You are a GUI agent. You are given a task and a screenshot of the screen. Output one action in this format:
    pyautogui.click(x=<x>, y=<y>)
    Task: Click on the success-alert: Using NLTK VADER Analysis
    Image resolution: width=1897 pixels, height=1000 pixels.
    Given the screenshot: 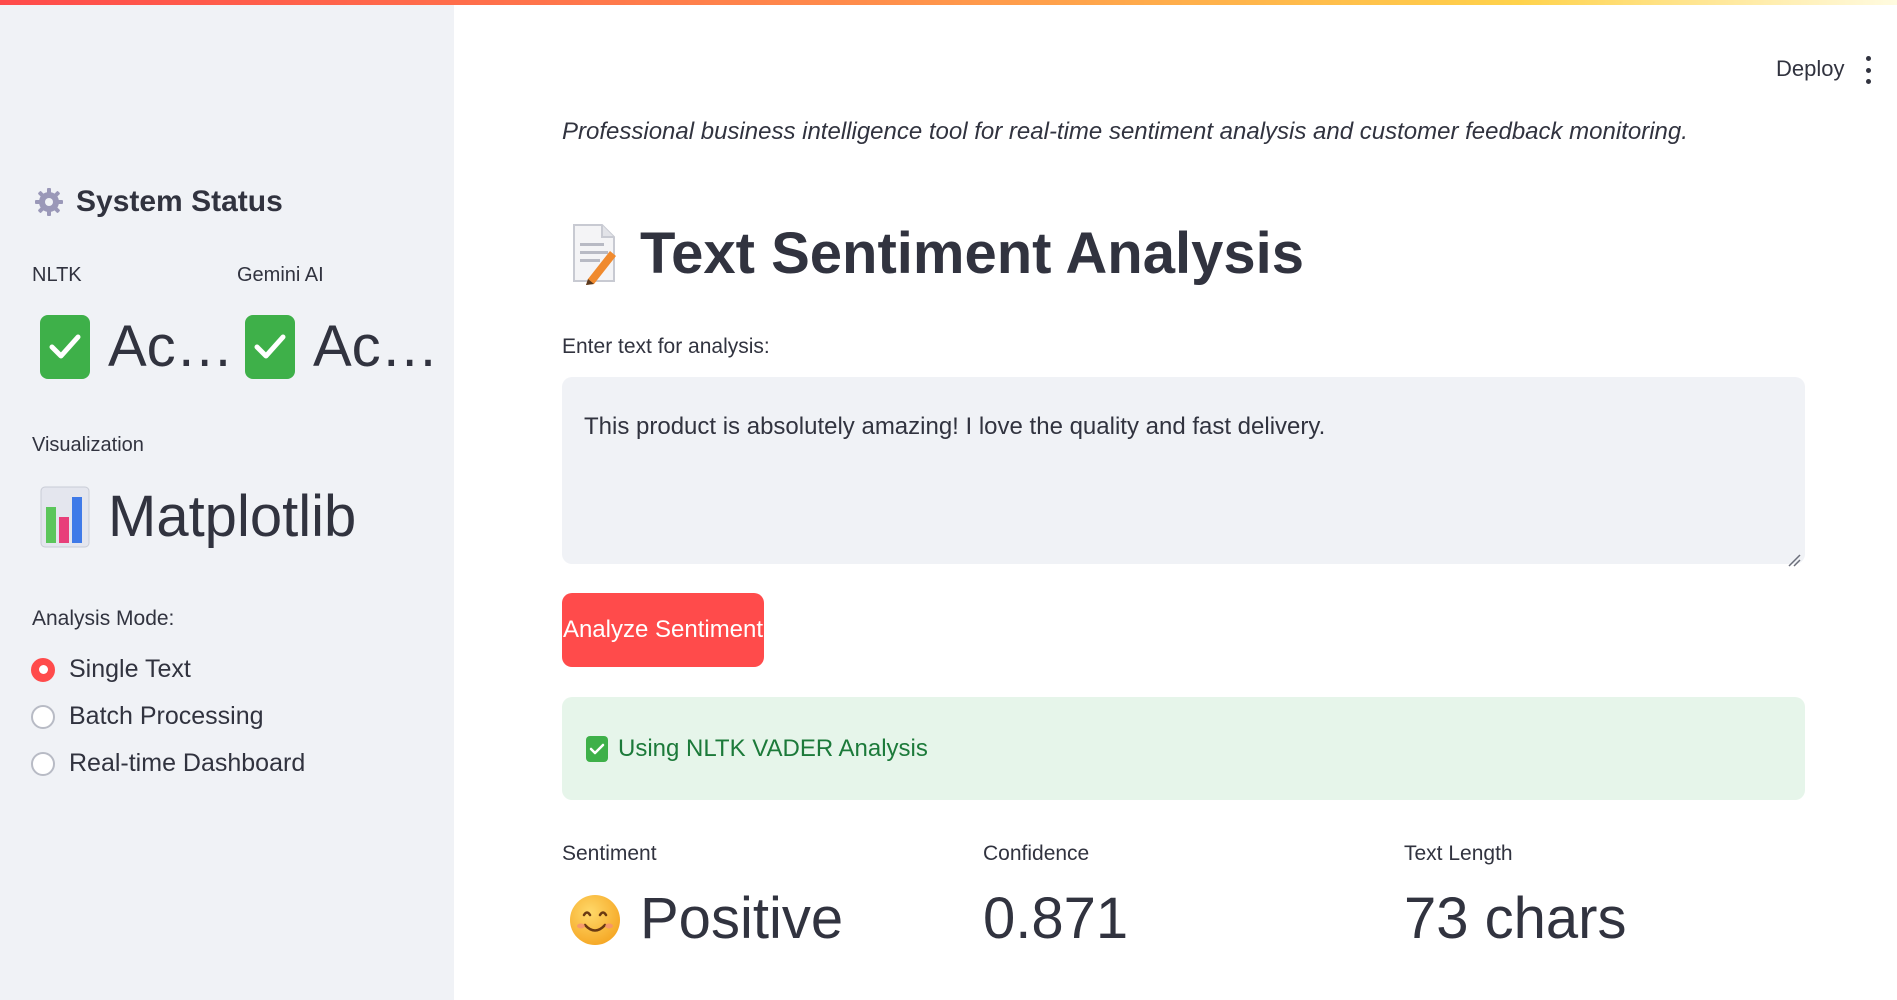 What is the action you would take?
    pyautogui.click(x=1183, y=748)
    